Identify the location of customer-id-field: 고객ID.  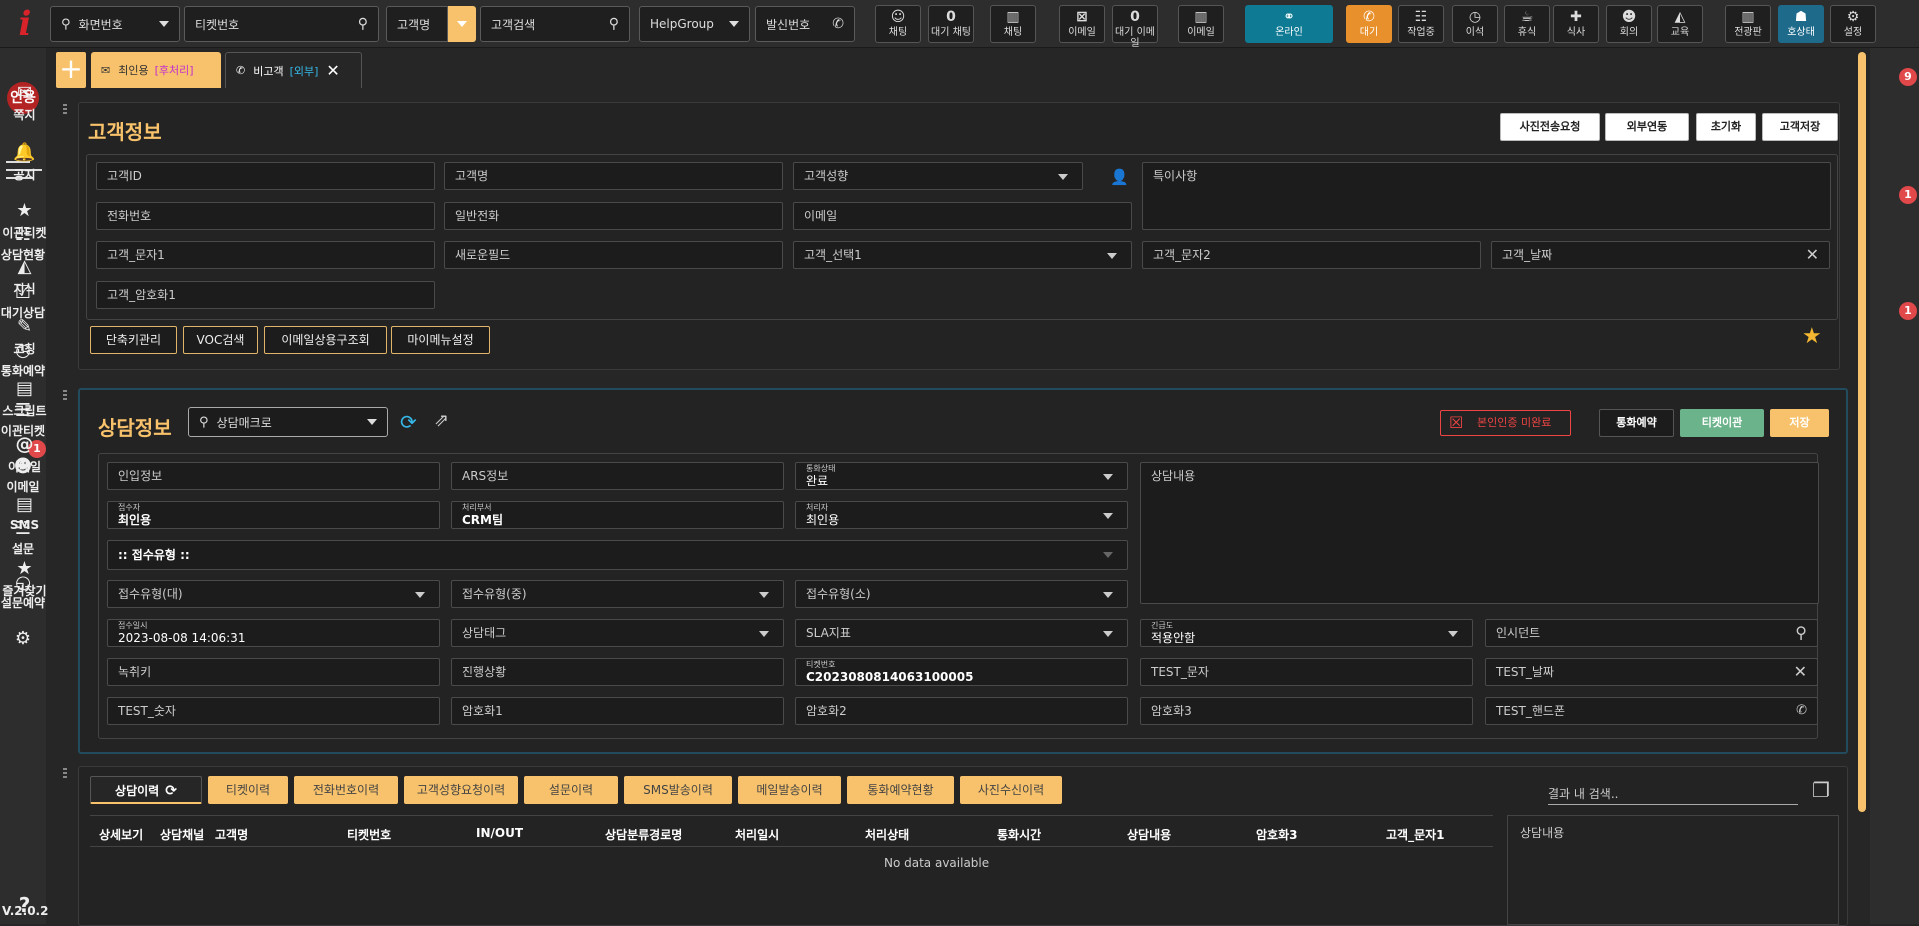
(265, 176).